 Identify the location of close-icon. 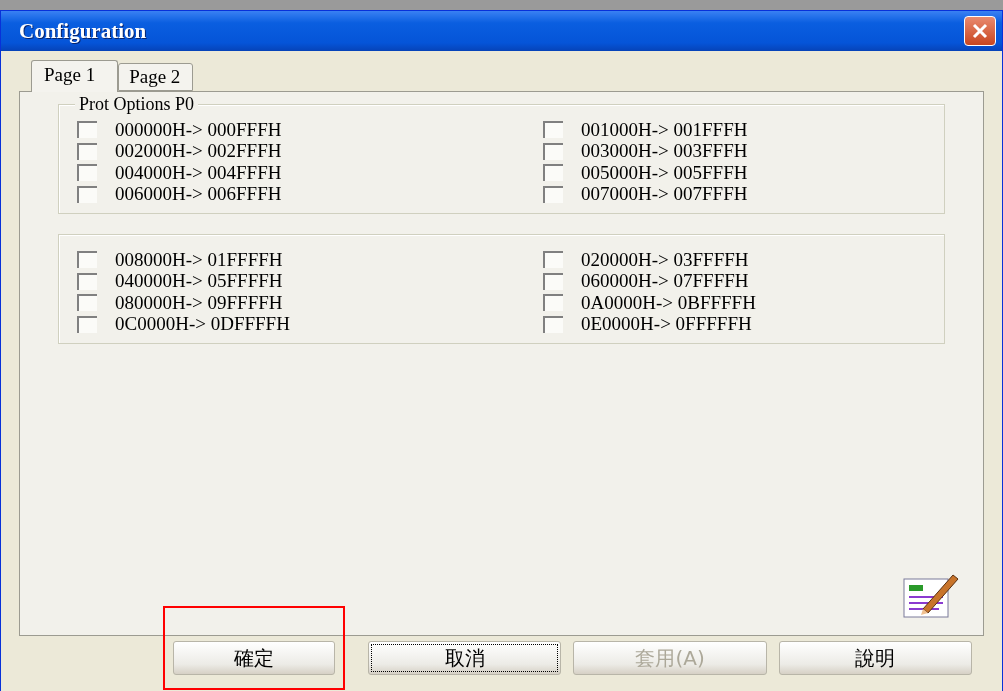
(980, 31).